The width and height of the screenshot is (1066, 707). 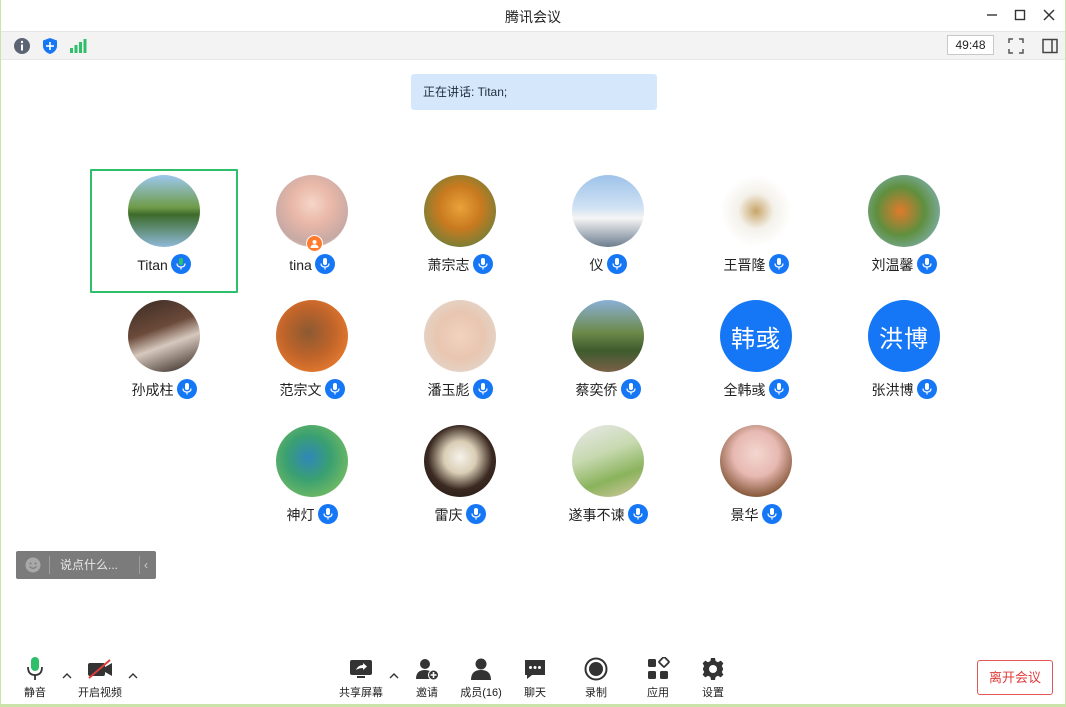 I want to click on speaking-indicator: 正在讲话: Titan;, so click(x=534, y=92).